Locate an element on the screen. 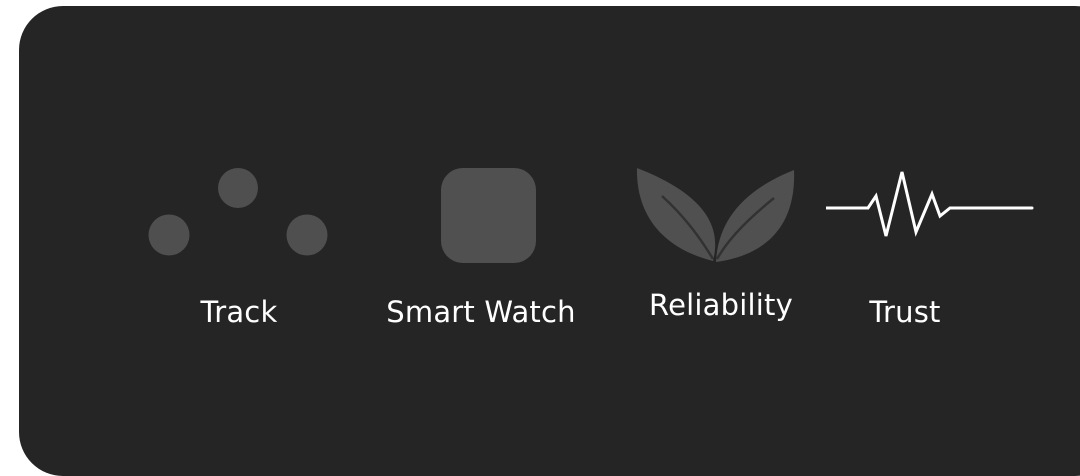  leaves-icon is located at coordinates (715, 215).